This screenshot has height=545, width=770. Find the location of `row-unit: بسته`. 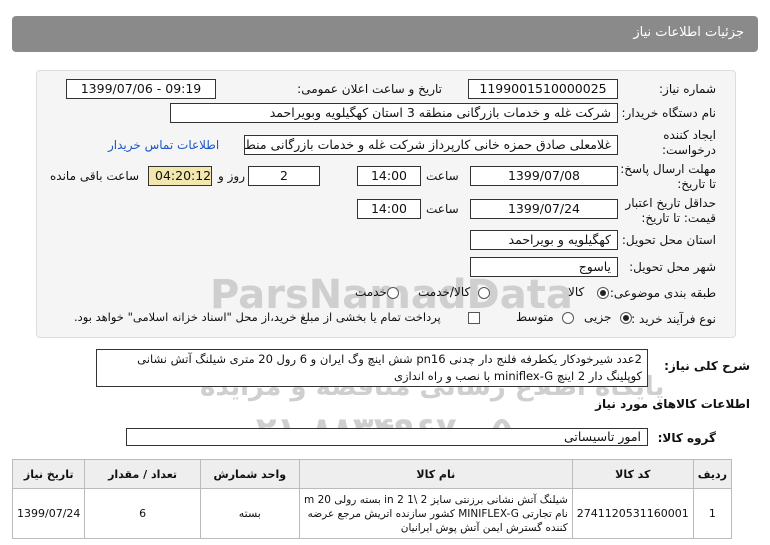

row-unit: بسته is located at coordinates (249, 513).